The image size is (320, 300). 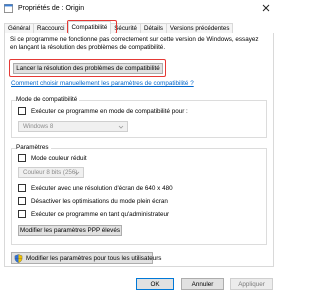 I want to click on reduced-color-row: Mode couleur réduit, so click(x=52, y=158).